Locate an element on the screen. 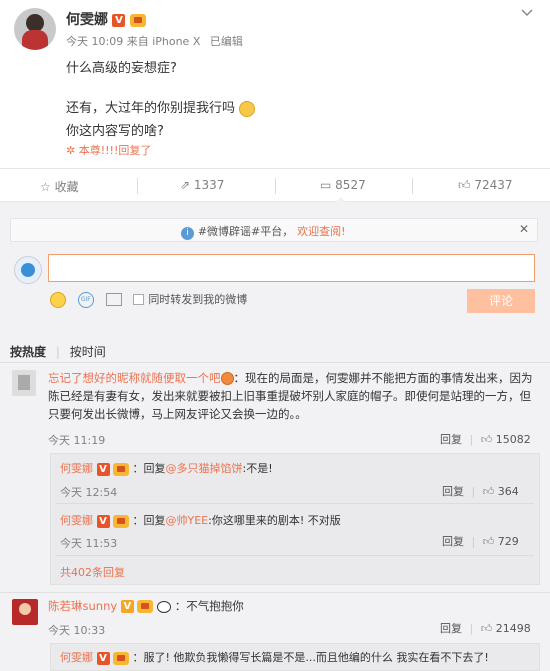 This screenshot has height=671, width=550. reply-like-button: 👍︎ 729 is located at coordinates (501, 541).